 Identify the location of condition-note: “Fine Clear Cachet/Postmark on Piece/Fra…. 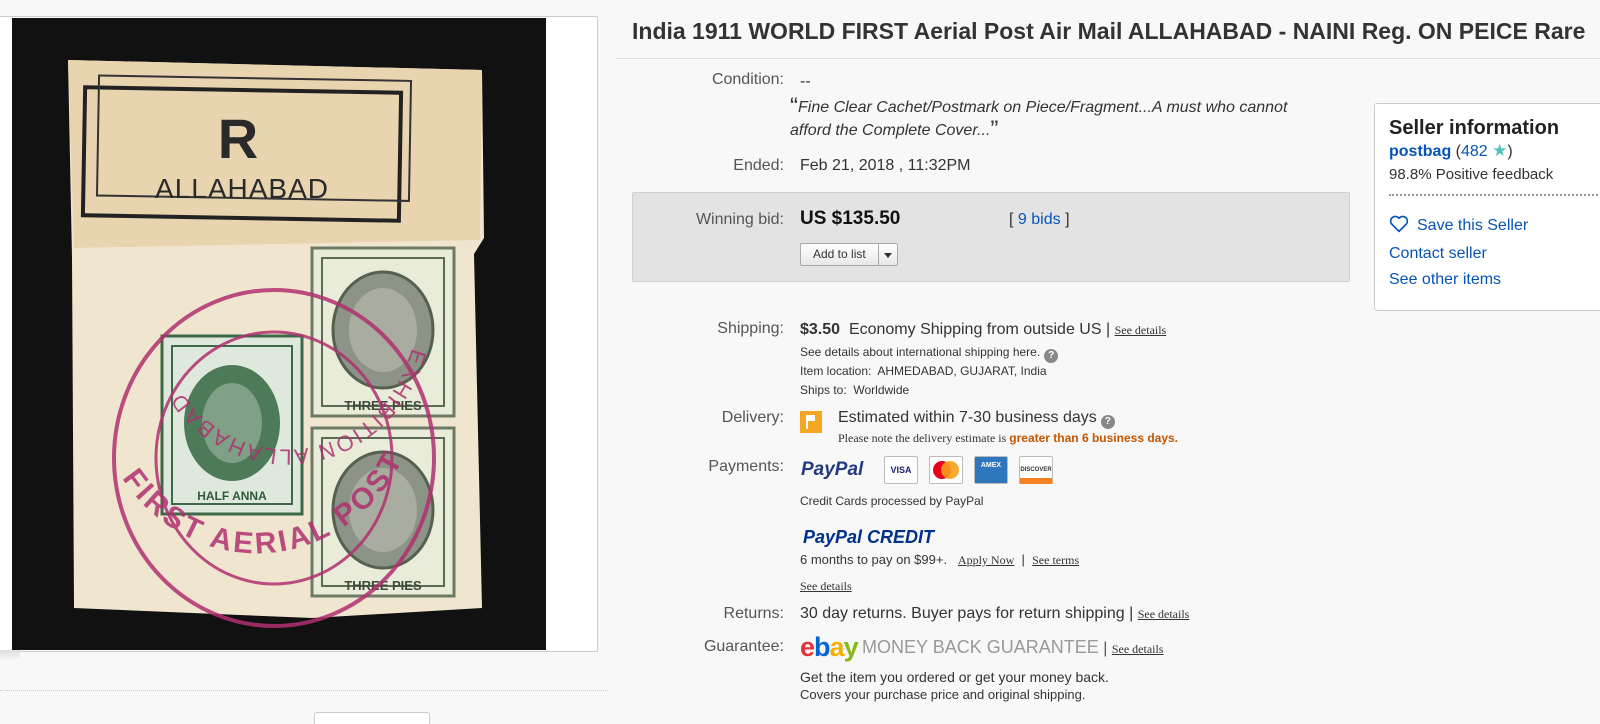
(1039, 118).